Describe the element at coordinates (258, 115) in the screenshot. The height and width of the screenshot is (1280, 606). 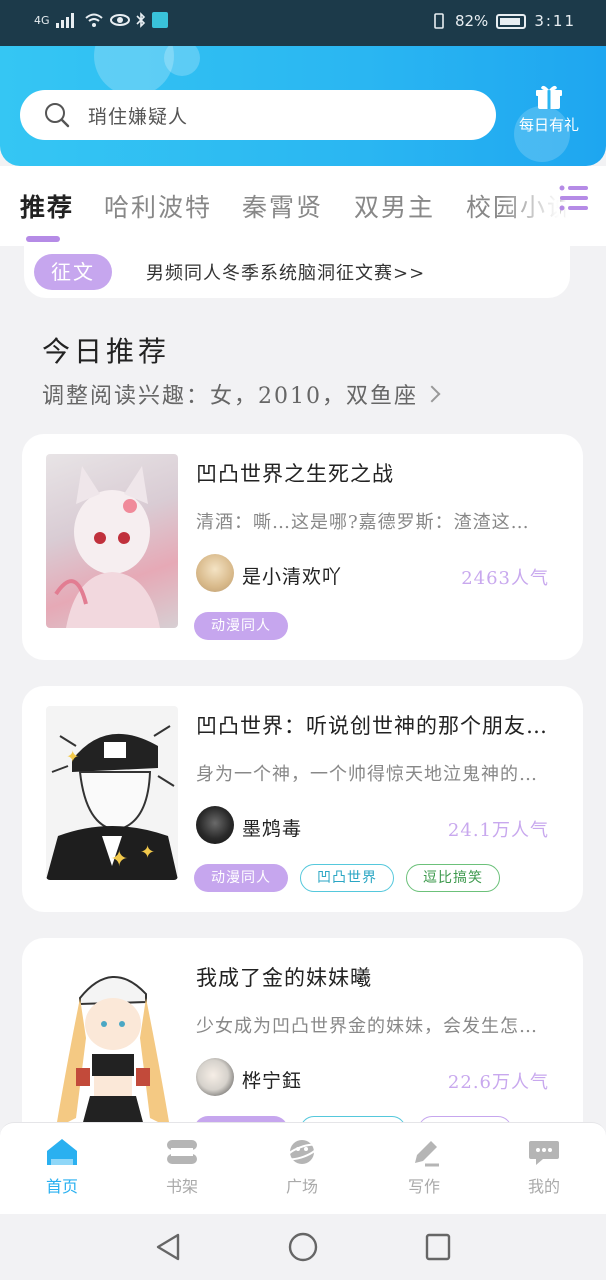
I see `search-input: 琑住嫌疑人` at that location.